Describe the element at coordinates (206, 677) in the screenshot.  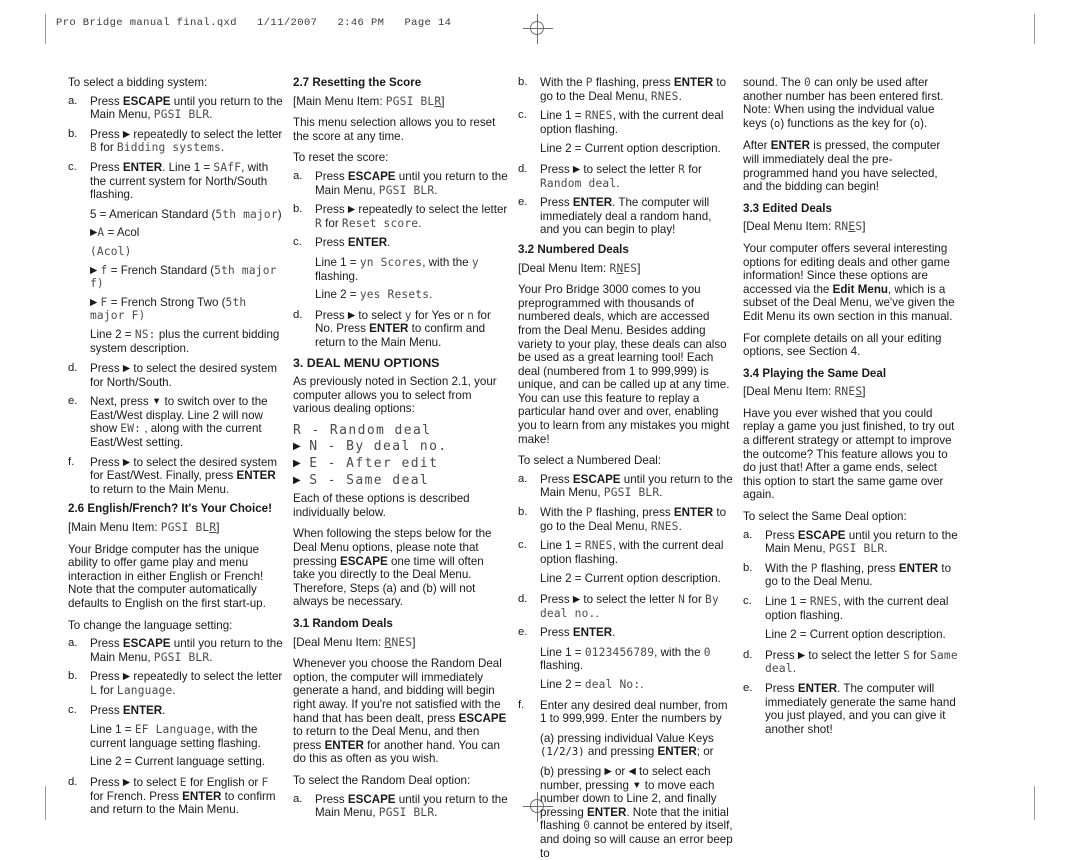
I see `text-fragment: repeatedly to select the letter` at that location.